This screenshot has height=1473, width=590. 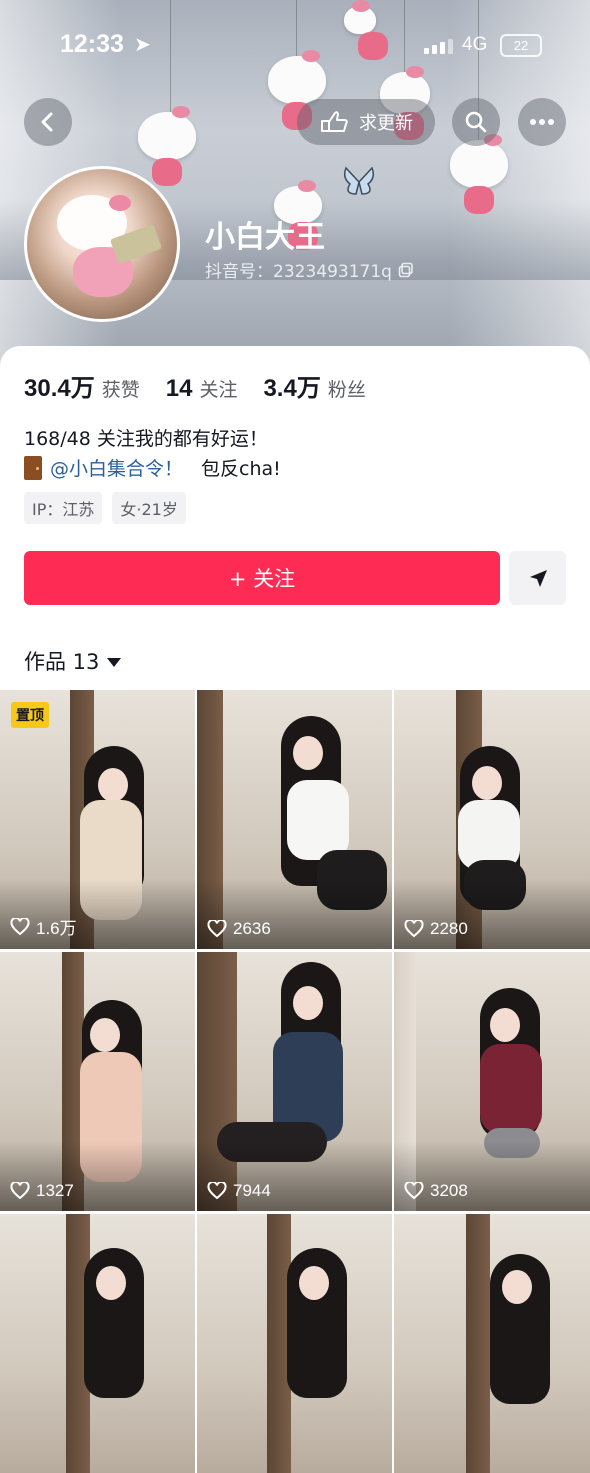 I want to click on video-likes: 2636, so click(x=239, y=929).